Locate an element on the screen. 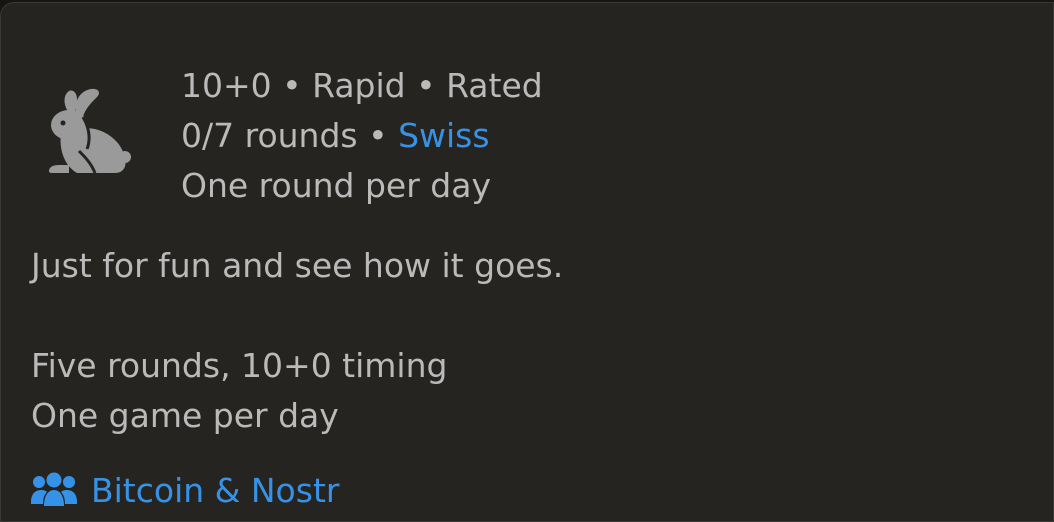 This screenshot has height=522, width=1054. setup-line: 10+0 • Rapid • Rated is located at coordinates (362, 86).